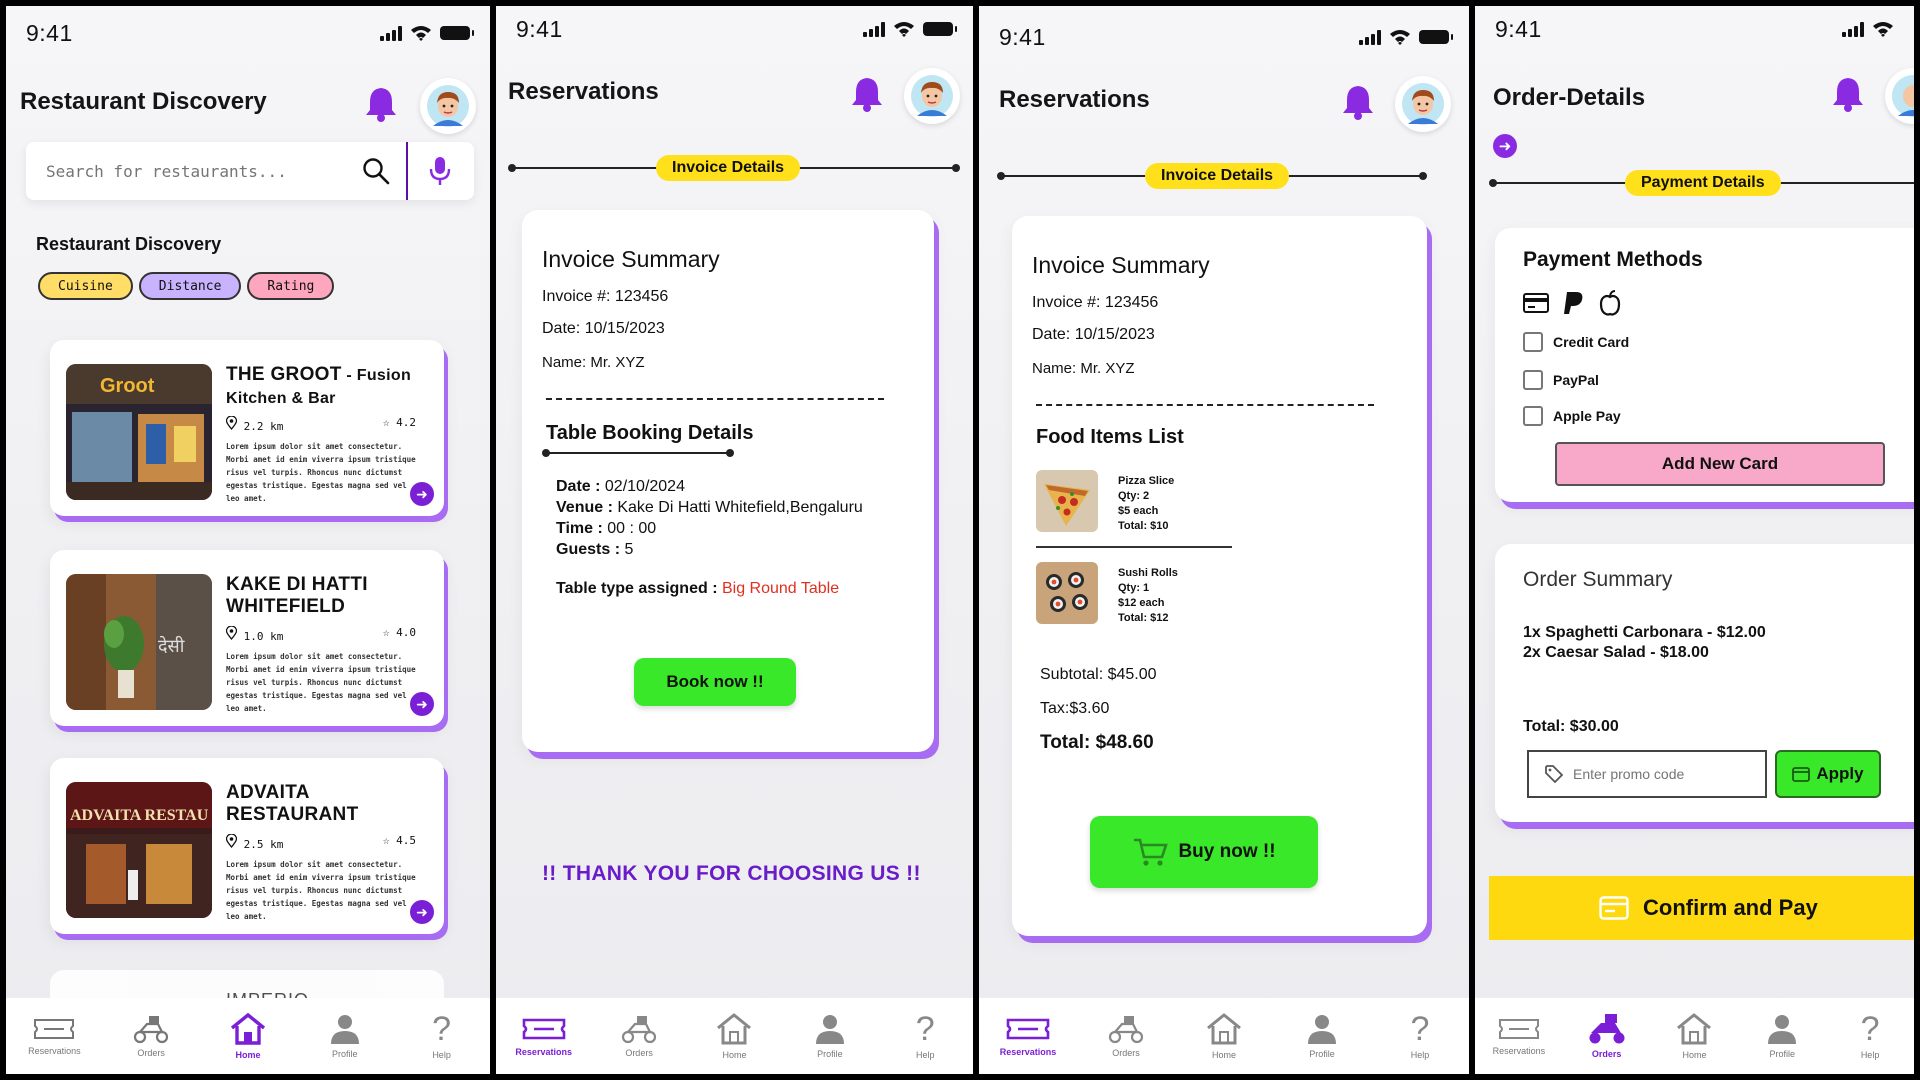 The width and height of the screenshot is (1920, 1080). Describe the element at coordinates (231, 423) in the screenshot. I see `location-pin-icon` at that location.